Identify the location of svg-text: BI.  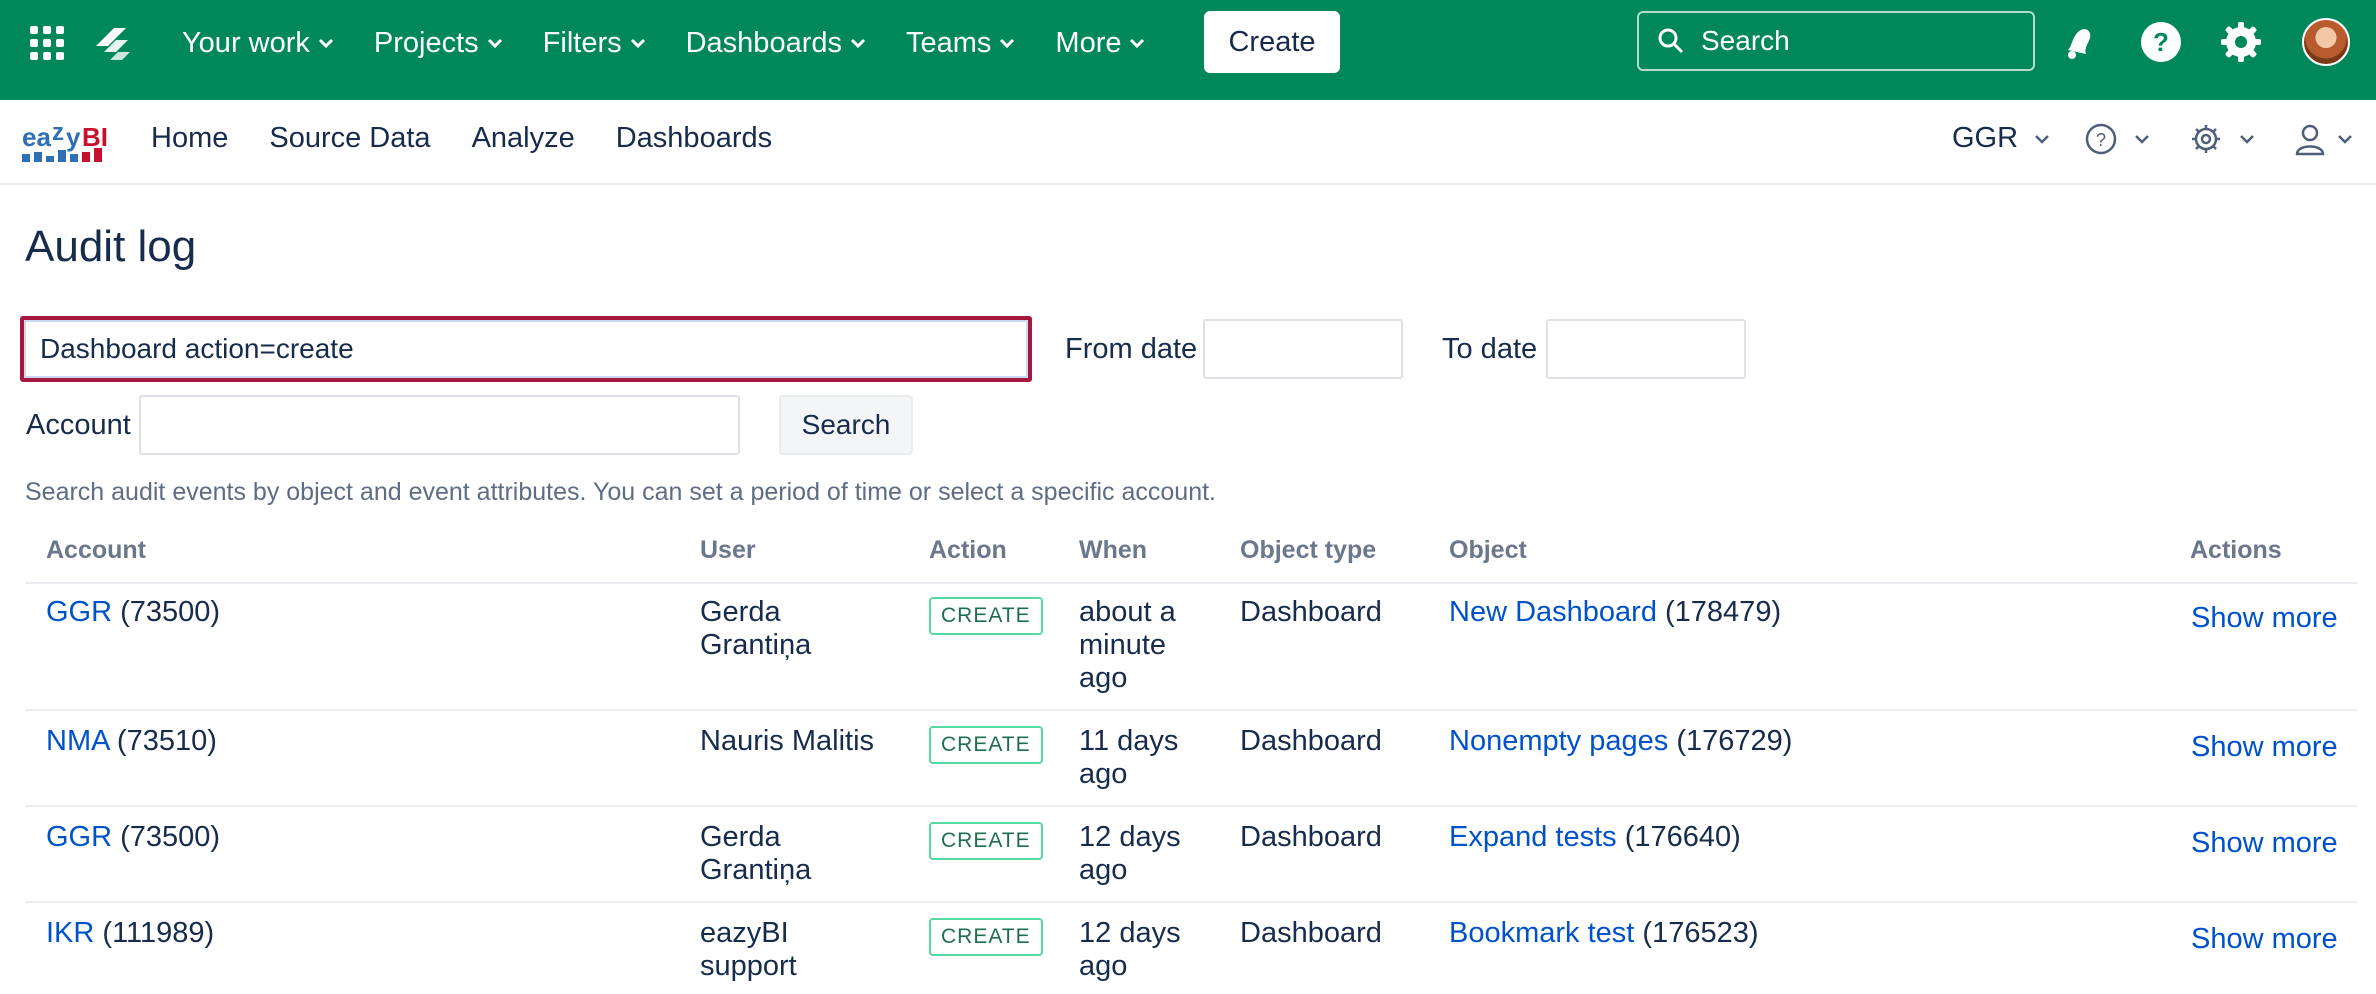
(95, 137).